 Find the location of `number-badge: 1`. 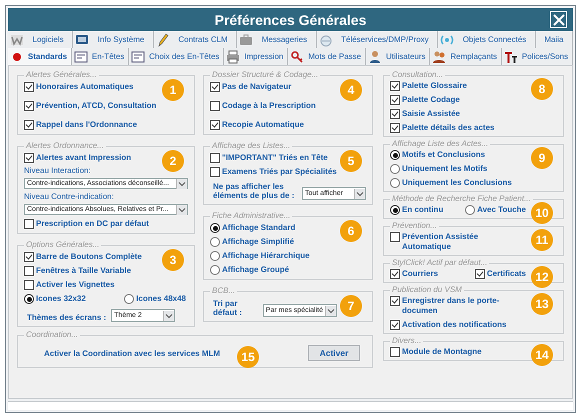

number-badge: 1 is located at coordinates (173, 90).